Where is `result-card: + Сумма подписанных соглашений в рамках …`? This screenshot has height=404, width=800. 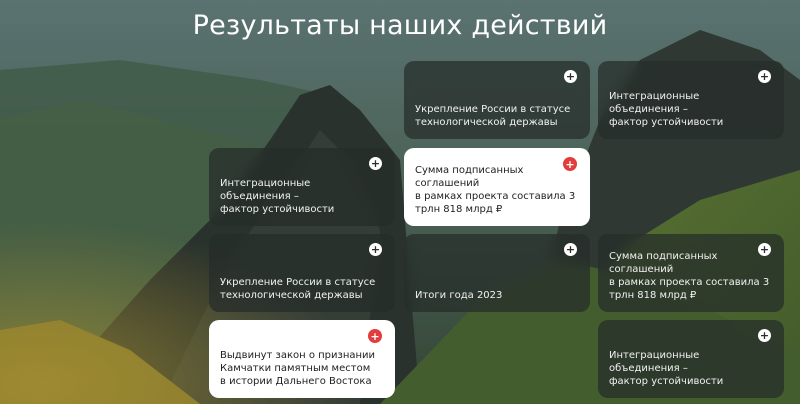 result-card: + Сумма подписанных соглашений в рамках … is located at coordinates (691, 273).